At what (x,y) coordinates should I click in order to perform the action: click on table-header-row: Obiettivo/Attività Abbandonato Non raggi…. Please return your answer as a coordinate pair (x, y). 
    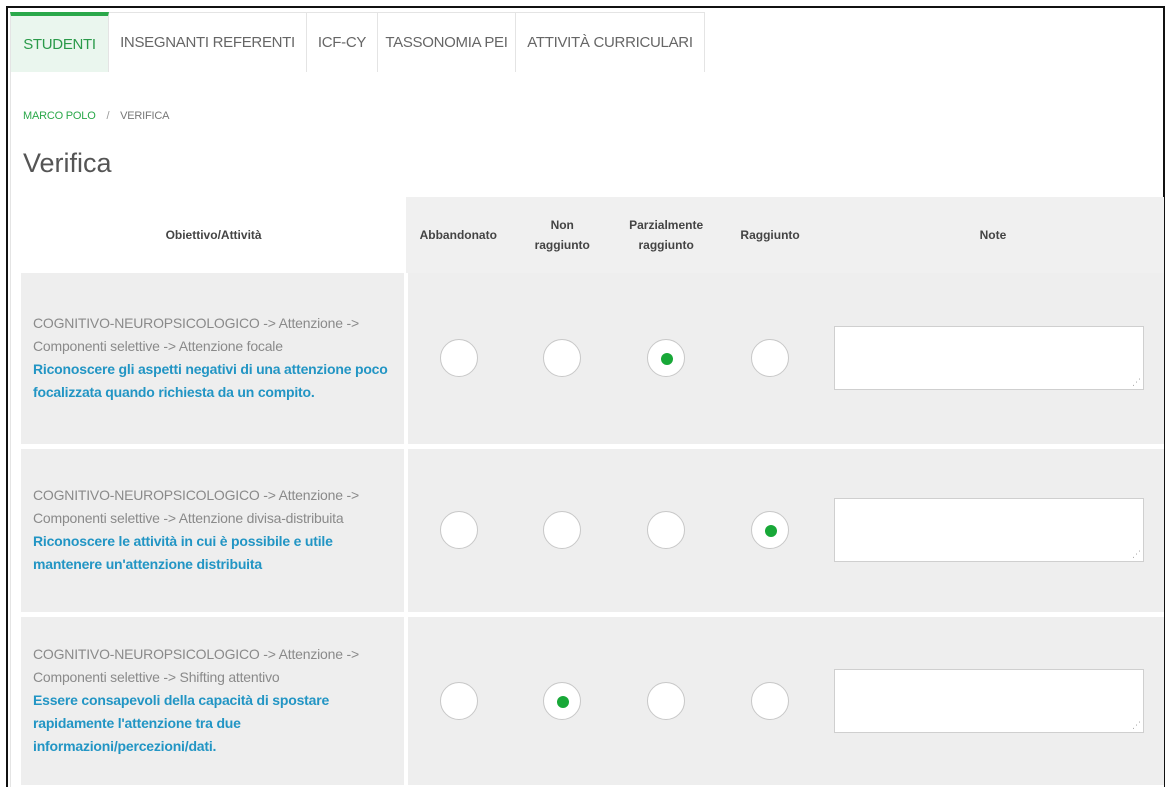
    Looking at the image, I should click on (592, 235).